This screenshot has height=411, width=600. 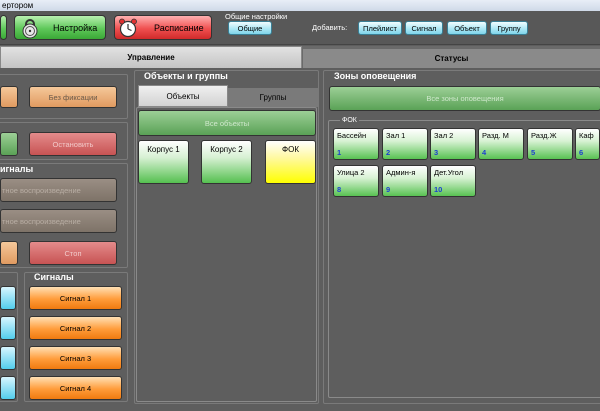 I want to click on zone-number: 9, so click(x=388, y=189).